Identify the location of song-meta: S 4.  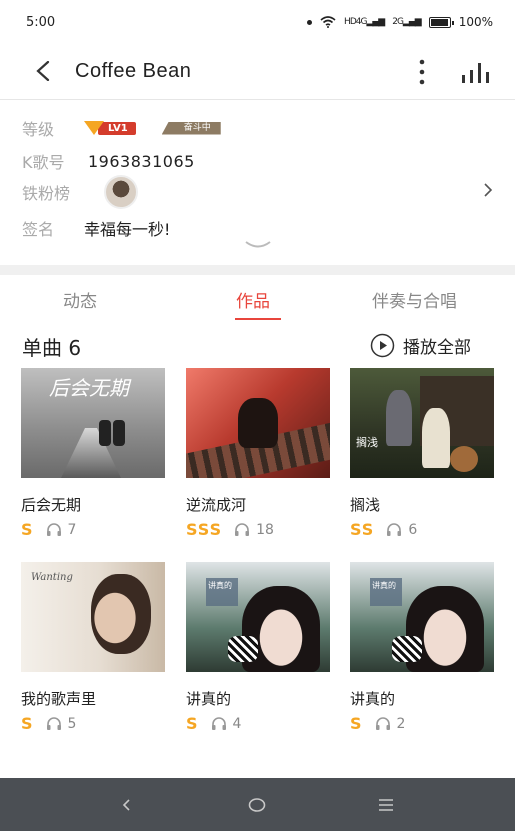
(258, 723).